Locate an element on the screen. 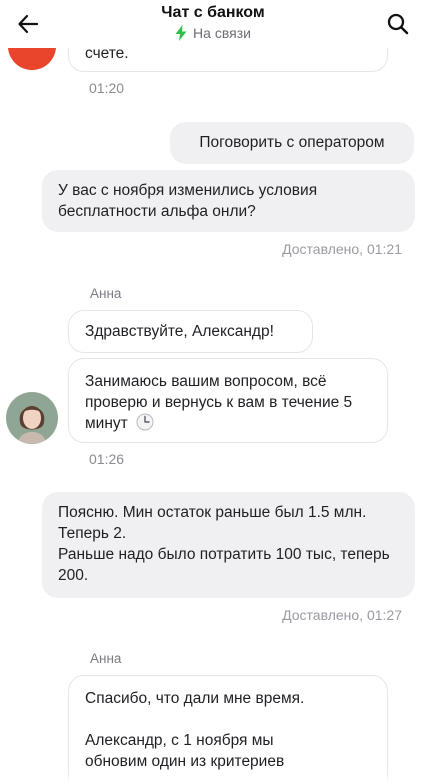 This screenshot has width=426, height=783. scroll-fade is located at coordinates (213, 778).